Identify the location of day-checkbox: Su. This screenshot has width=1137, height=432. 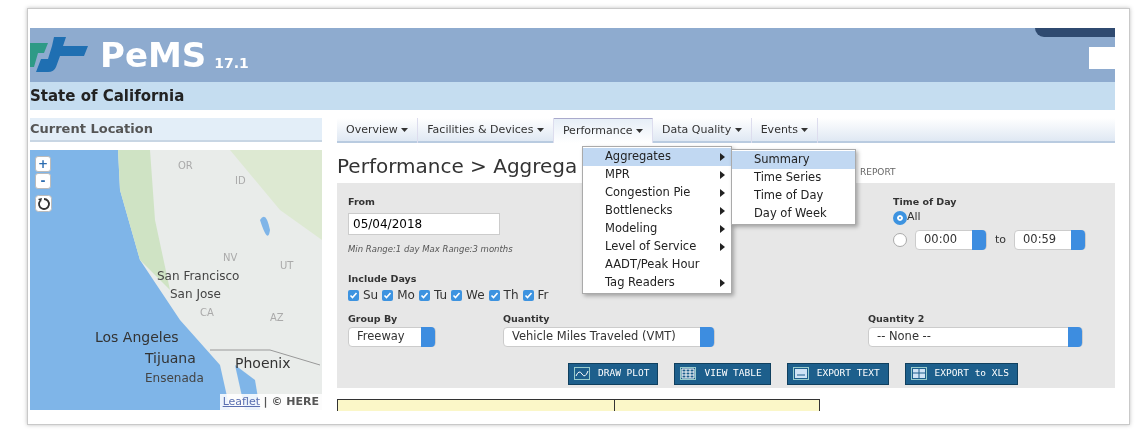
(363, 295).